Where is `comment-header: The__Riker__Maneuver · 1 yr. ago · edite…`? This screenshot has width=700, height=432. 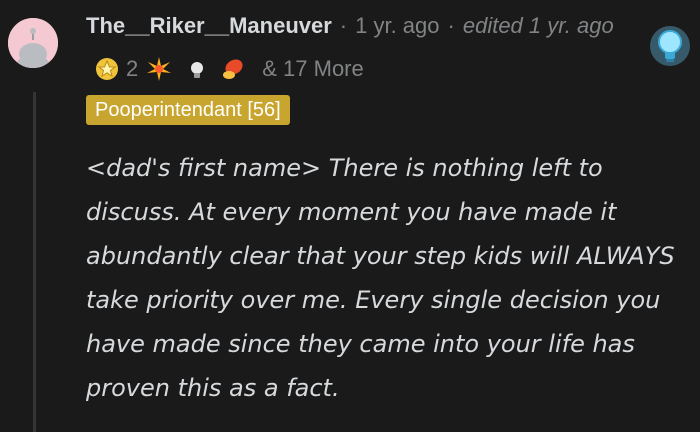 comment-header: The__Riker__Maneuver · 1 yr. ago · edite… is located at coordinates (350, 26).